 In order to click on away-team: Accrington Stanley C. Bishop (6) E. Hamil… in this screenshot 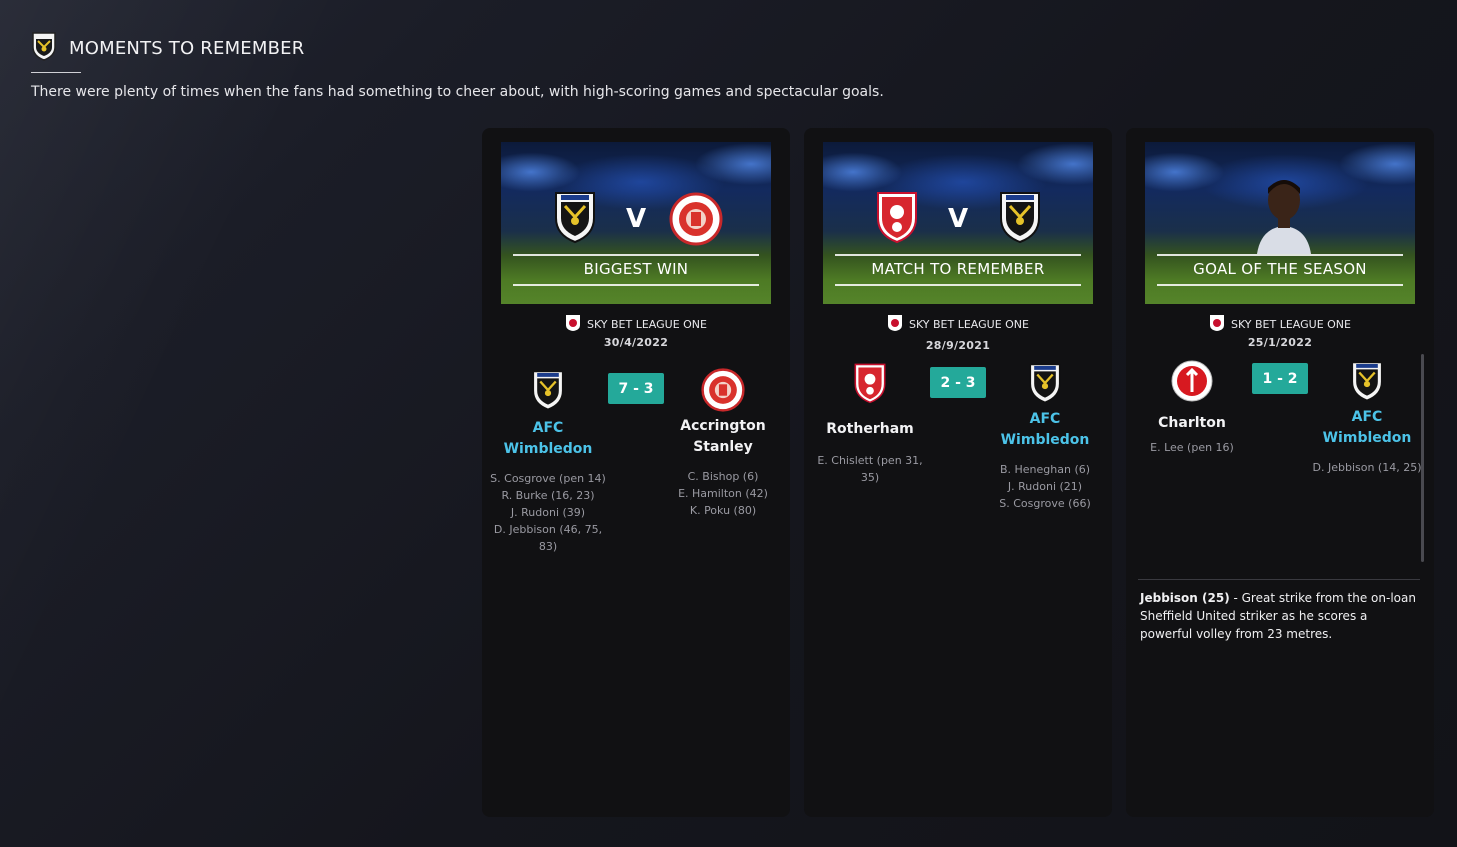, I will do `click(723, 443)`.